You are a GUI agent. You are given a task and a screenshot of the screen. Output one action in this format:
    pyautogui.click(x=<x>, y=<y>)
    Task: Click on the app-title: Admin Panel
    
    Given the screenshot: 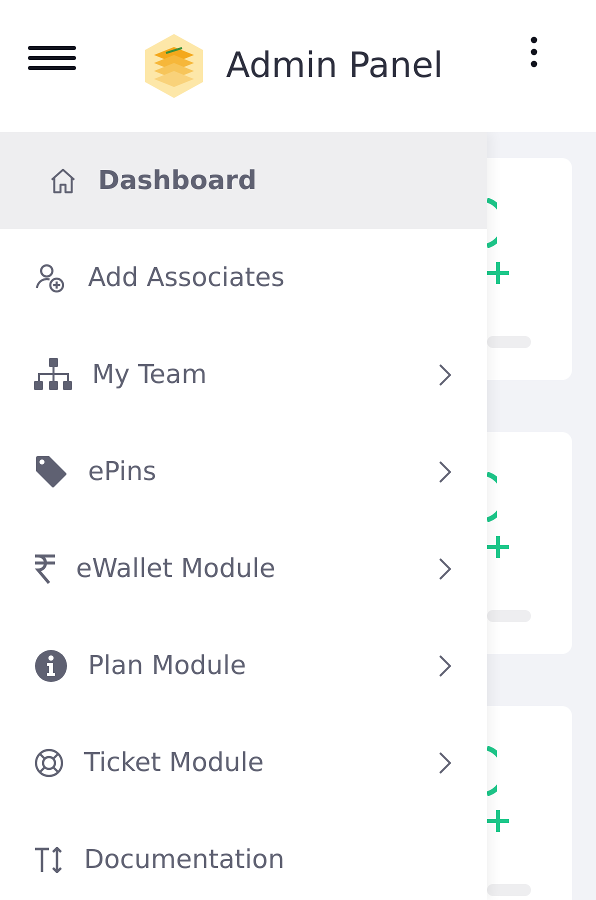 What is the action you would take?
    pyautogui.click(x=335, y=66)
    